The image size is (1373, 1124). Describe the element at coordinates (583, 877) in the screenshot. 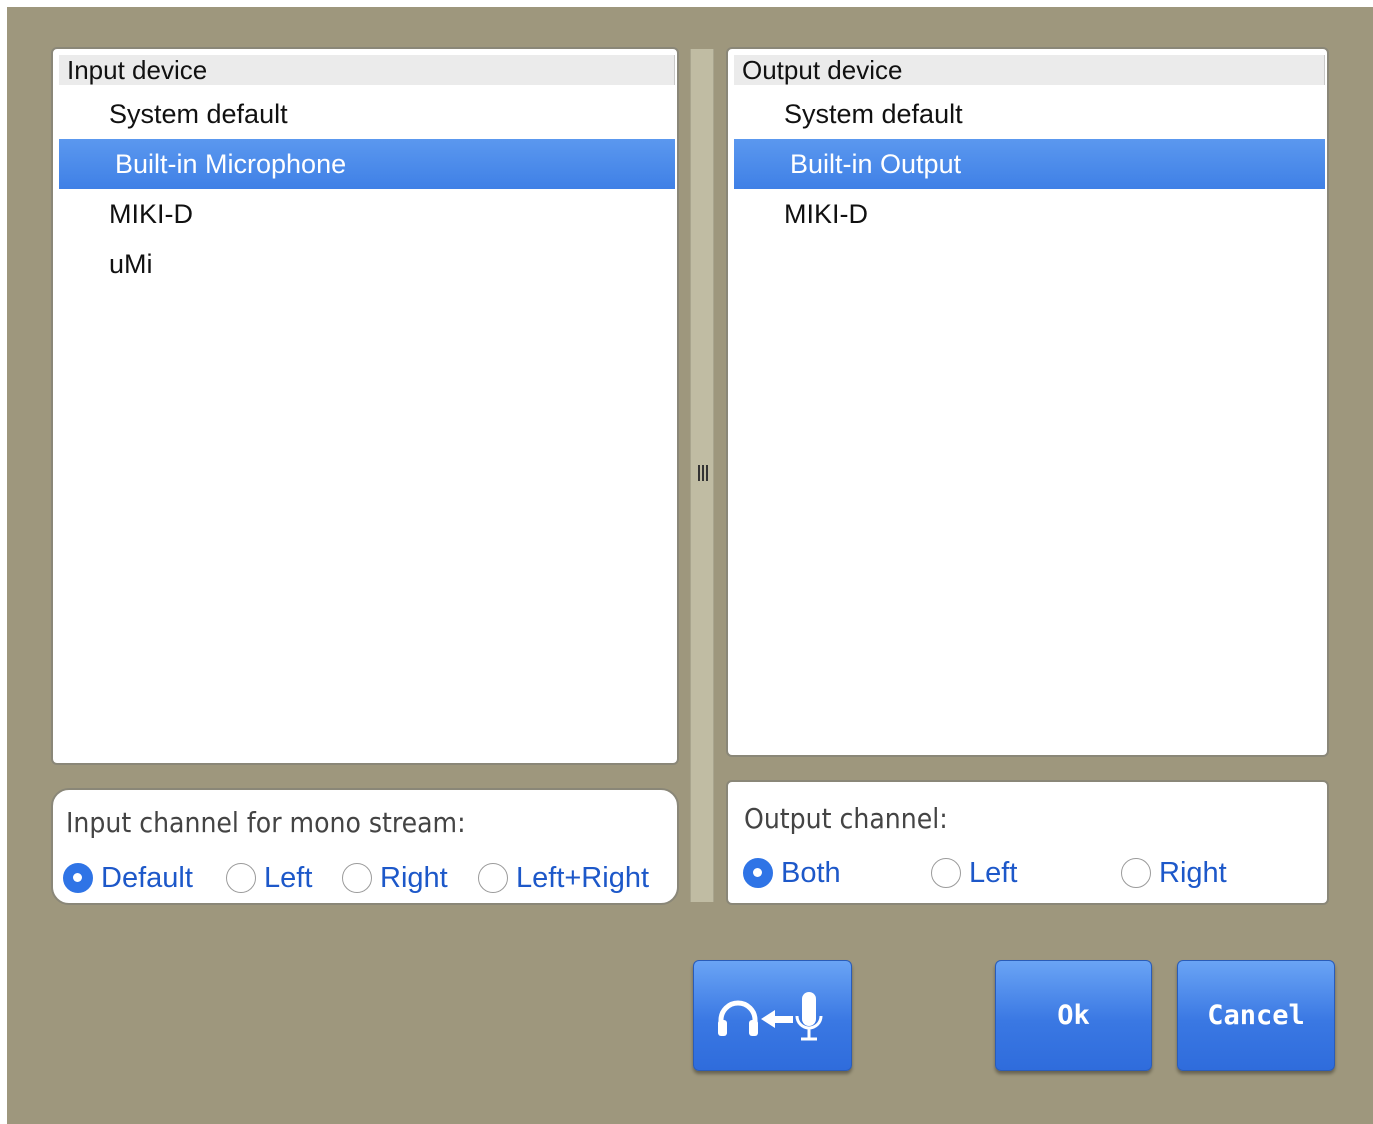

I see `radio-label: Left+Right` at that location.